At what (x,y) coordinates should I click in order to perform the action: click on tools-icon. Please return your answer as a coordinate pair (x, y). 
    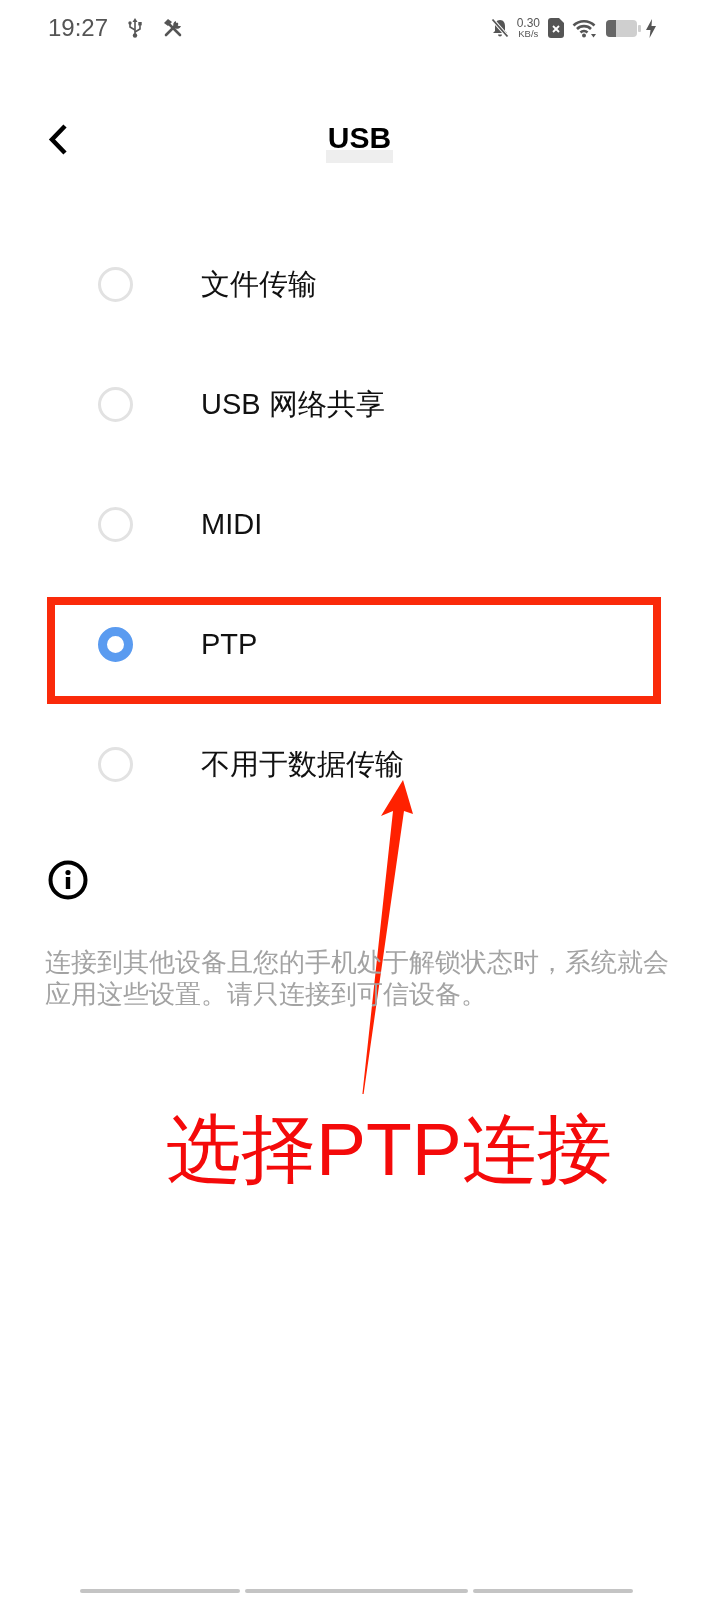
    Looking at the image, I should click on (173, 28).